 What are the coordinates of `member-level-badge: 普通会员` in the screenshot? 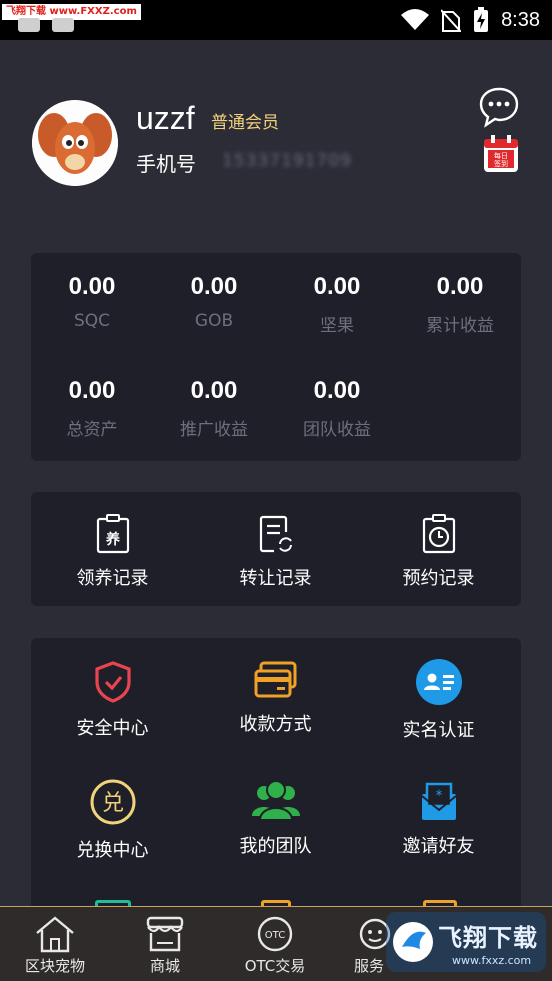 It's located at (245, 123).